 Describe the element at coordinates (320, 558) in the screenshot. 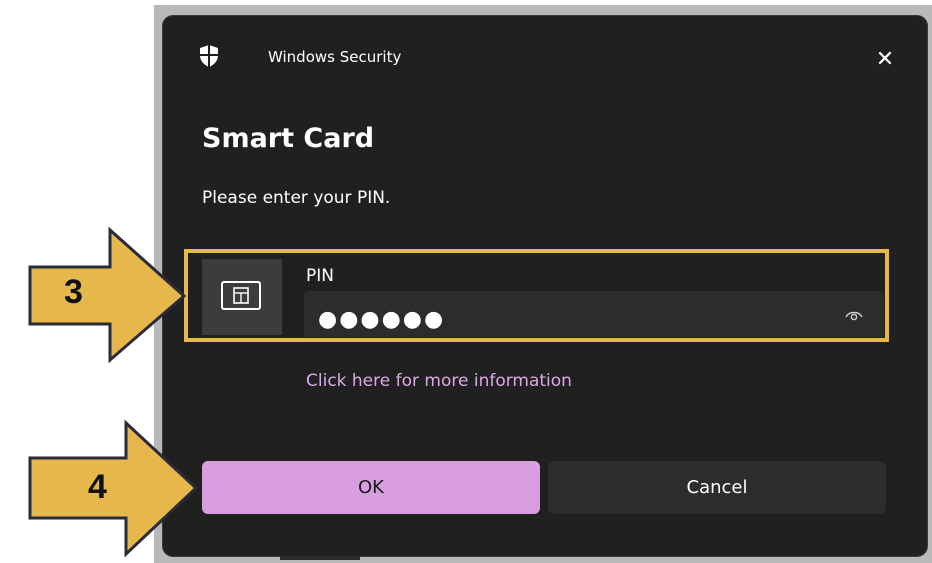

I see `taskbar-edge` at that location.